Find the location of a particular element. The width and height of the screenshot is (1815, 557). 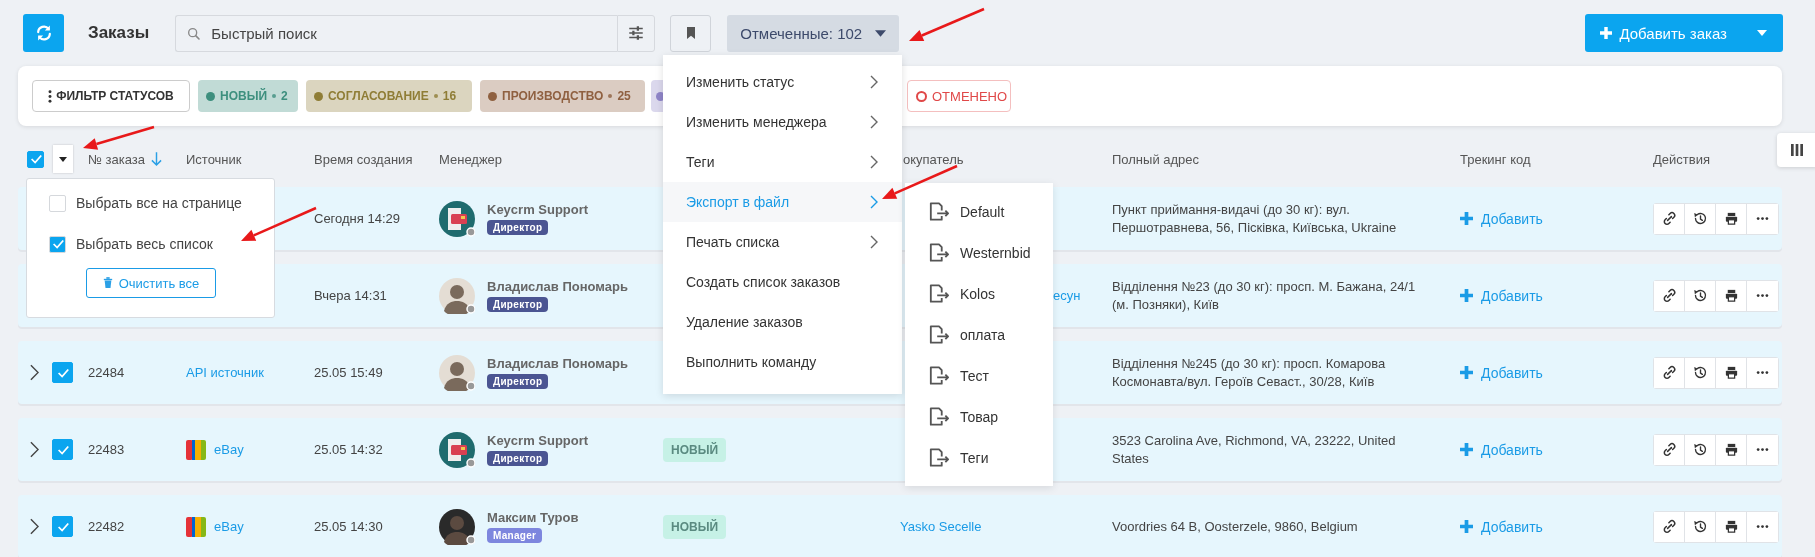

menu-item: Теги is located at coordinates (782, 162).